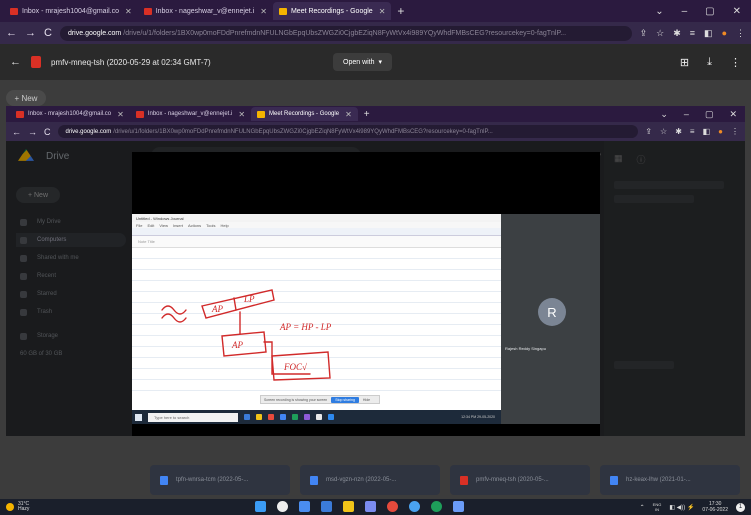 This screenshot has height=515, width=751. Describe the element at coordinates (163, 225) in the screenshot. I see `menu-view: View` at that location.